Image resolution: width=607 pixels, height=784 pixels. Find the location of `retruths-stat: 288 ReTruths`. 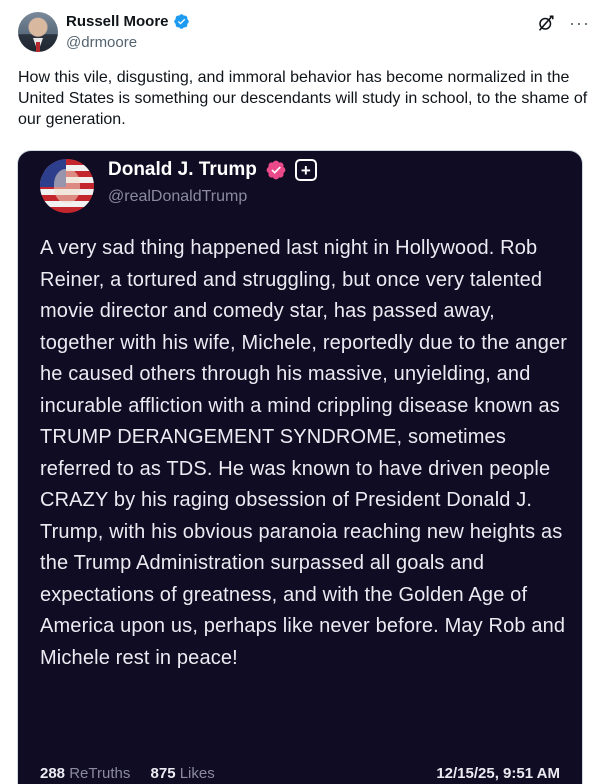

retruths-stat: 288 ReTruths is located at coordinates (85, 773).